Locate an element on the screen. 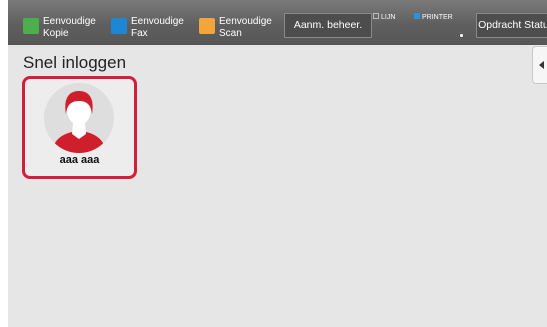  admin-login-button: Aanm. beheer. is located at coordinates (328, 25).